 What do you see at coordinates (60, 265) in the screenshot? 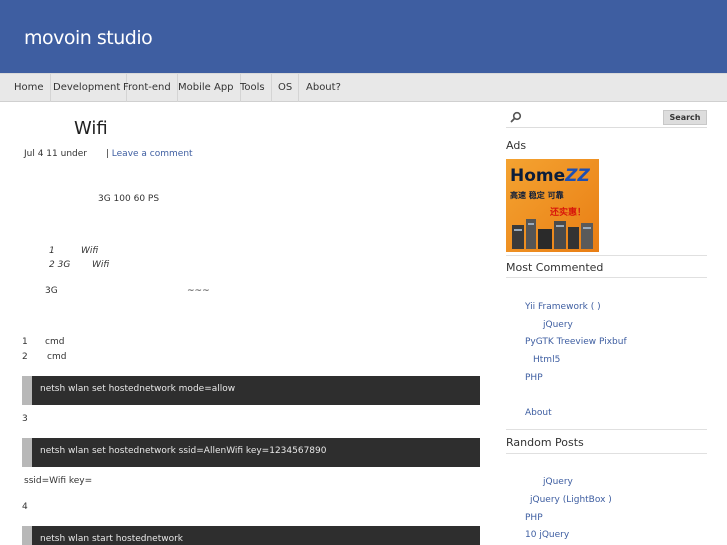
I see `list-item-2-number: 2 3G` at bounding box center [60, 265].